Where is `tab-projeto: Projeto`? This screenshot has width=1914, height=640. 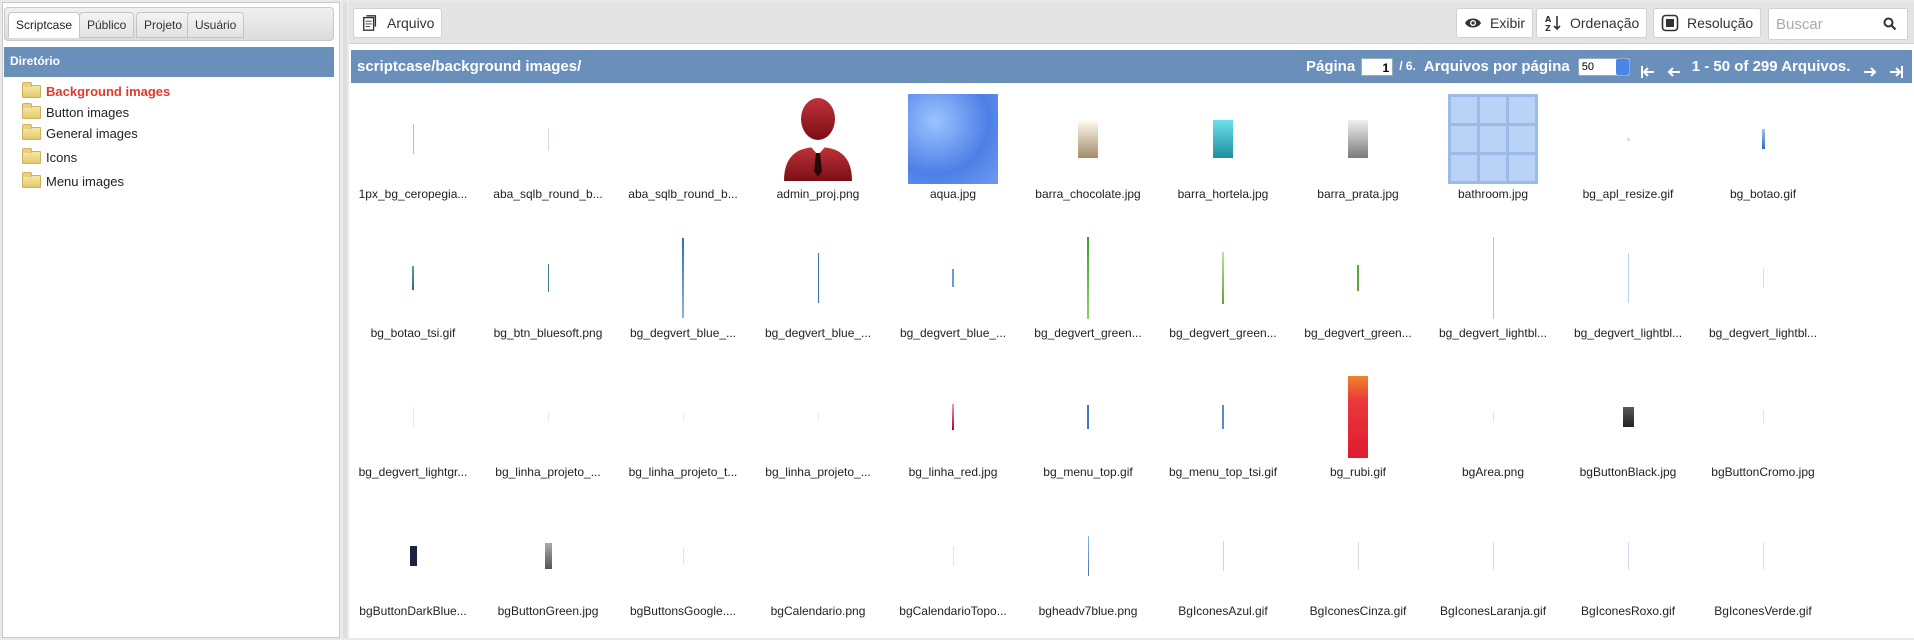
tab-projeto: Projeto is located at coordinates (163, 25).